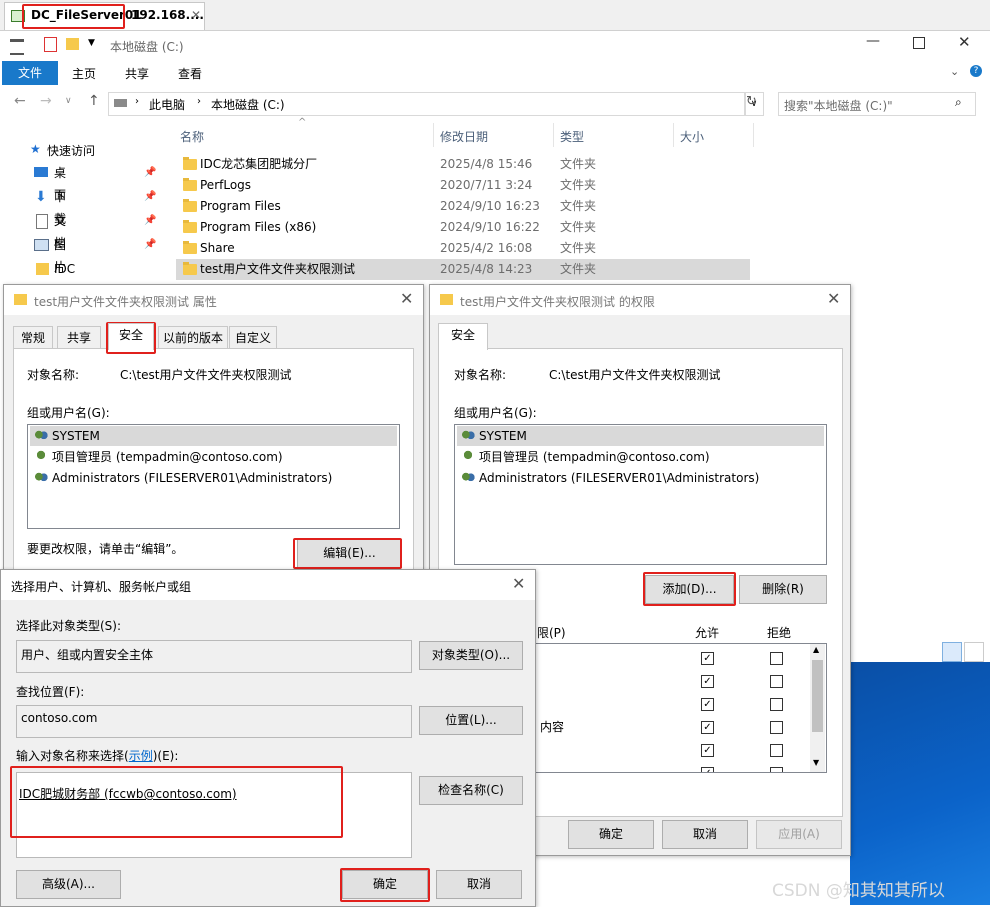 Image resolution: width=990 pixels, height=907 pixels. Describe the element at coordinates (816, 762) in the screenshot. I see `scroll-down-icon: ▼` at that location.